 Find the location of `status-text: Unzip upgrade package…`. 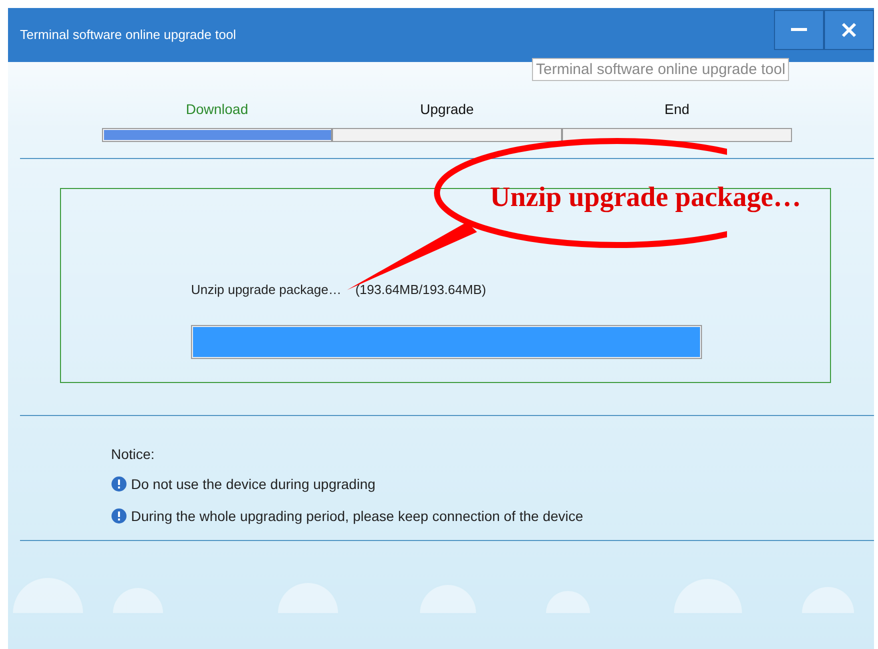

status-text: Unzip upgrade package… is located at coordinates (266, 289).